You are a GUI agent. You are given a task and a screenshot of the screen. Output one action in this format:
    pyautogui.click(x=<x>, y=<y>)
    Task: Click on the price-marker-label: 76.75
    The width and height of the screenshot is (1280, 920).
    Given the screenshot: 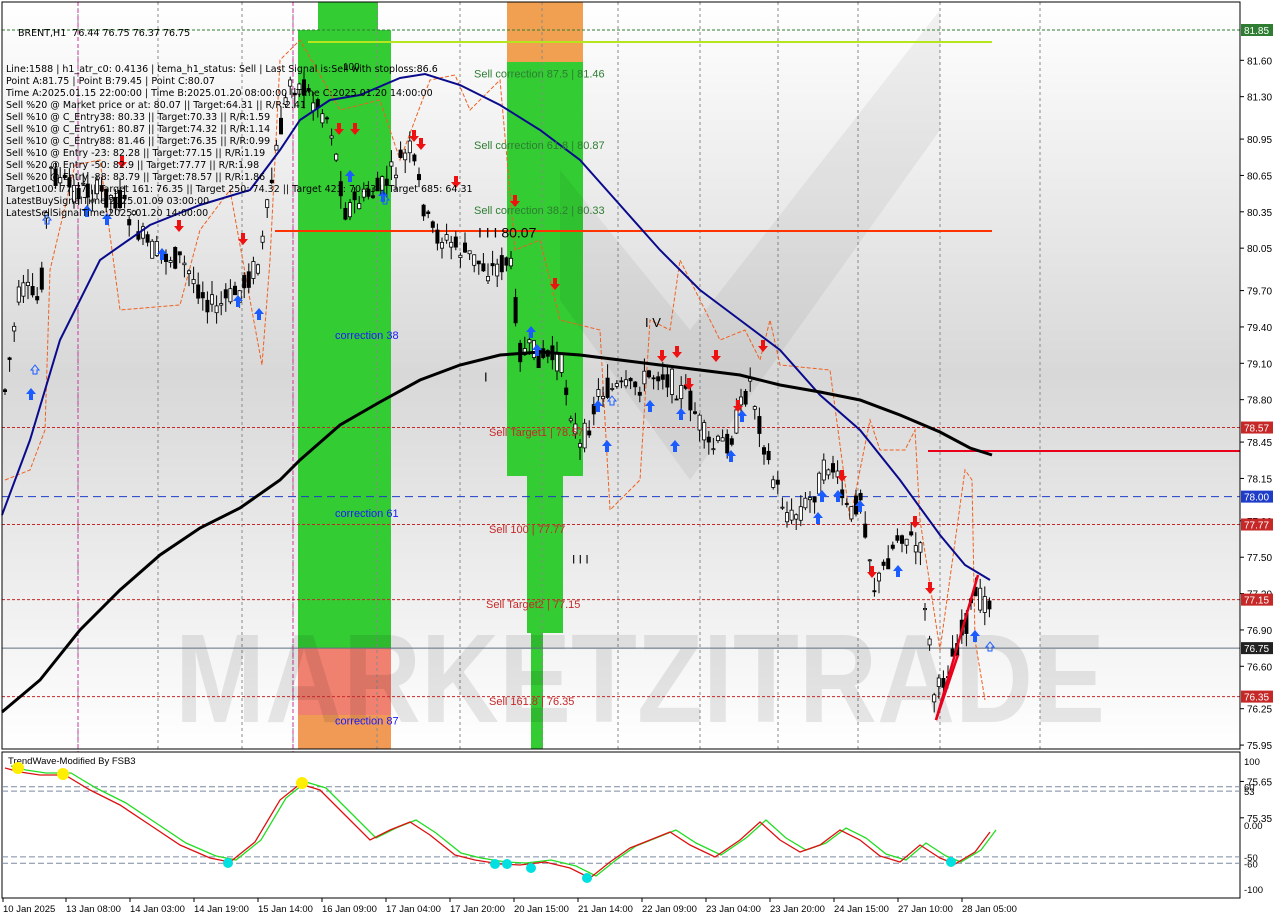 What is the action you would take?
    pyautogui.click(x=1256, y=649)
    